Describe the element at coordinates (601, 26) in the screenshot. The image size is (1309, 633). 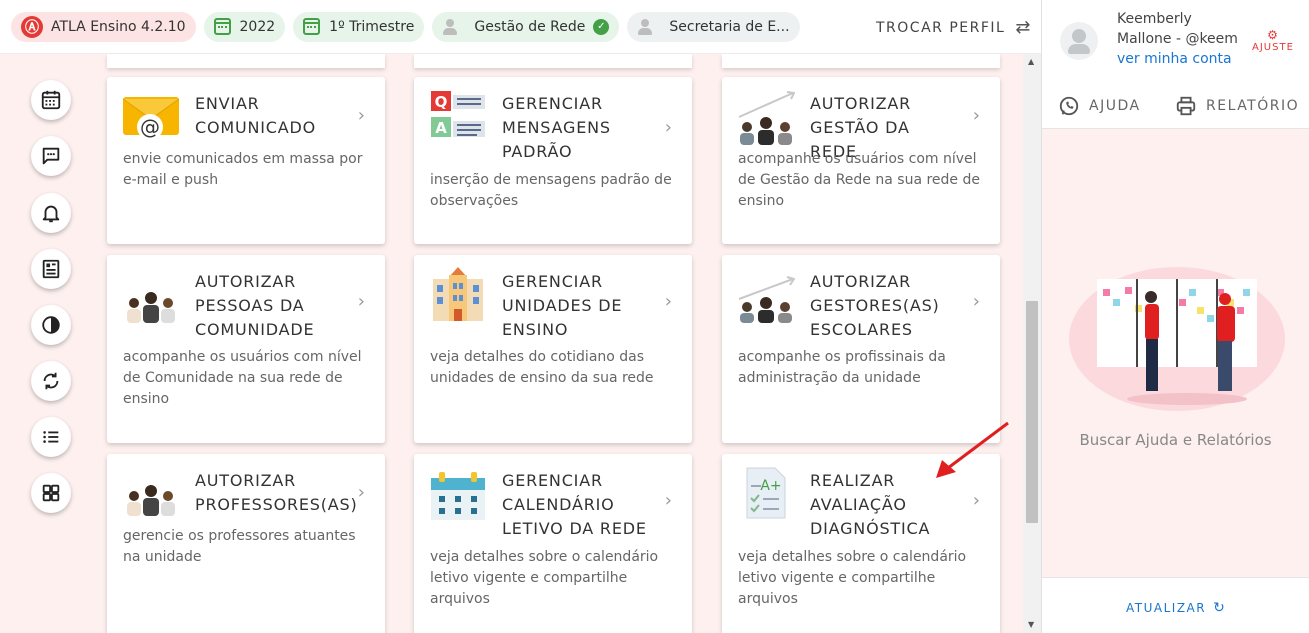
I see `check-icon: ✓` at that location.